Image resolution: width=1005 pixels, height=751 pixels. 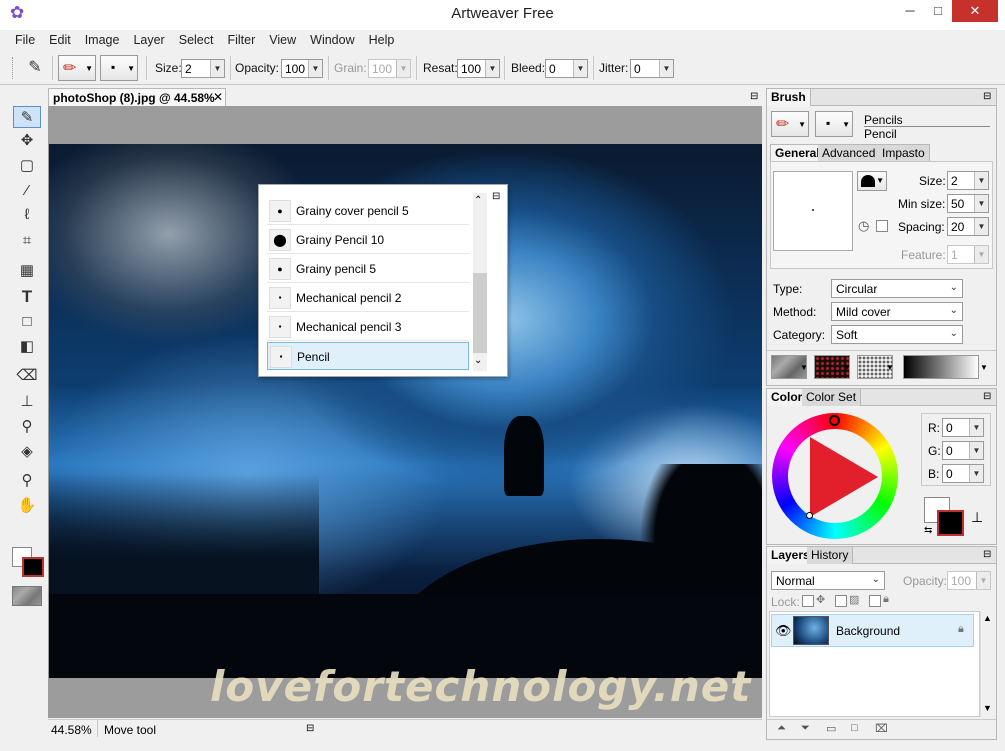 What do you see at coordinates (834, 420) in the screenshot?
I see `hue-marker` at bounding box center [834, 420].